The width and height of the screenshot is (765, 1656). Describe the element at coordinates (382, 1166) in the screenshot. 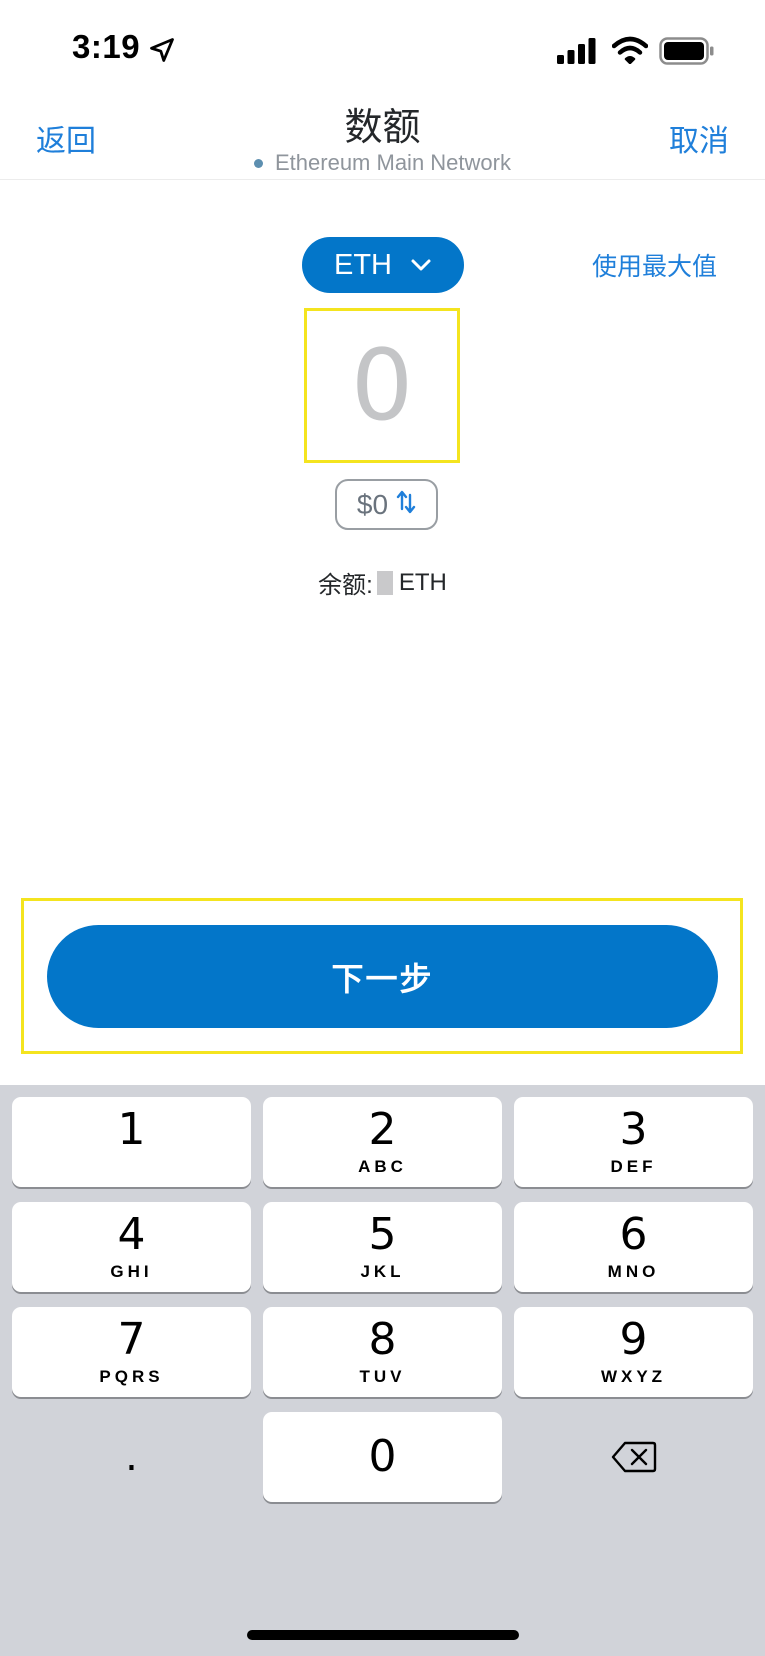

I see `key-letters: ABC` at that location.